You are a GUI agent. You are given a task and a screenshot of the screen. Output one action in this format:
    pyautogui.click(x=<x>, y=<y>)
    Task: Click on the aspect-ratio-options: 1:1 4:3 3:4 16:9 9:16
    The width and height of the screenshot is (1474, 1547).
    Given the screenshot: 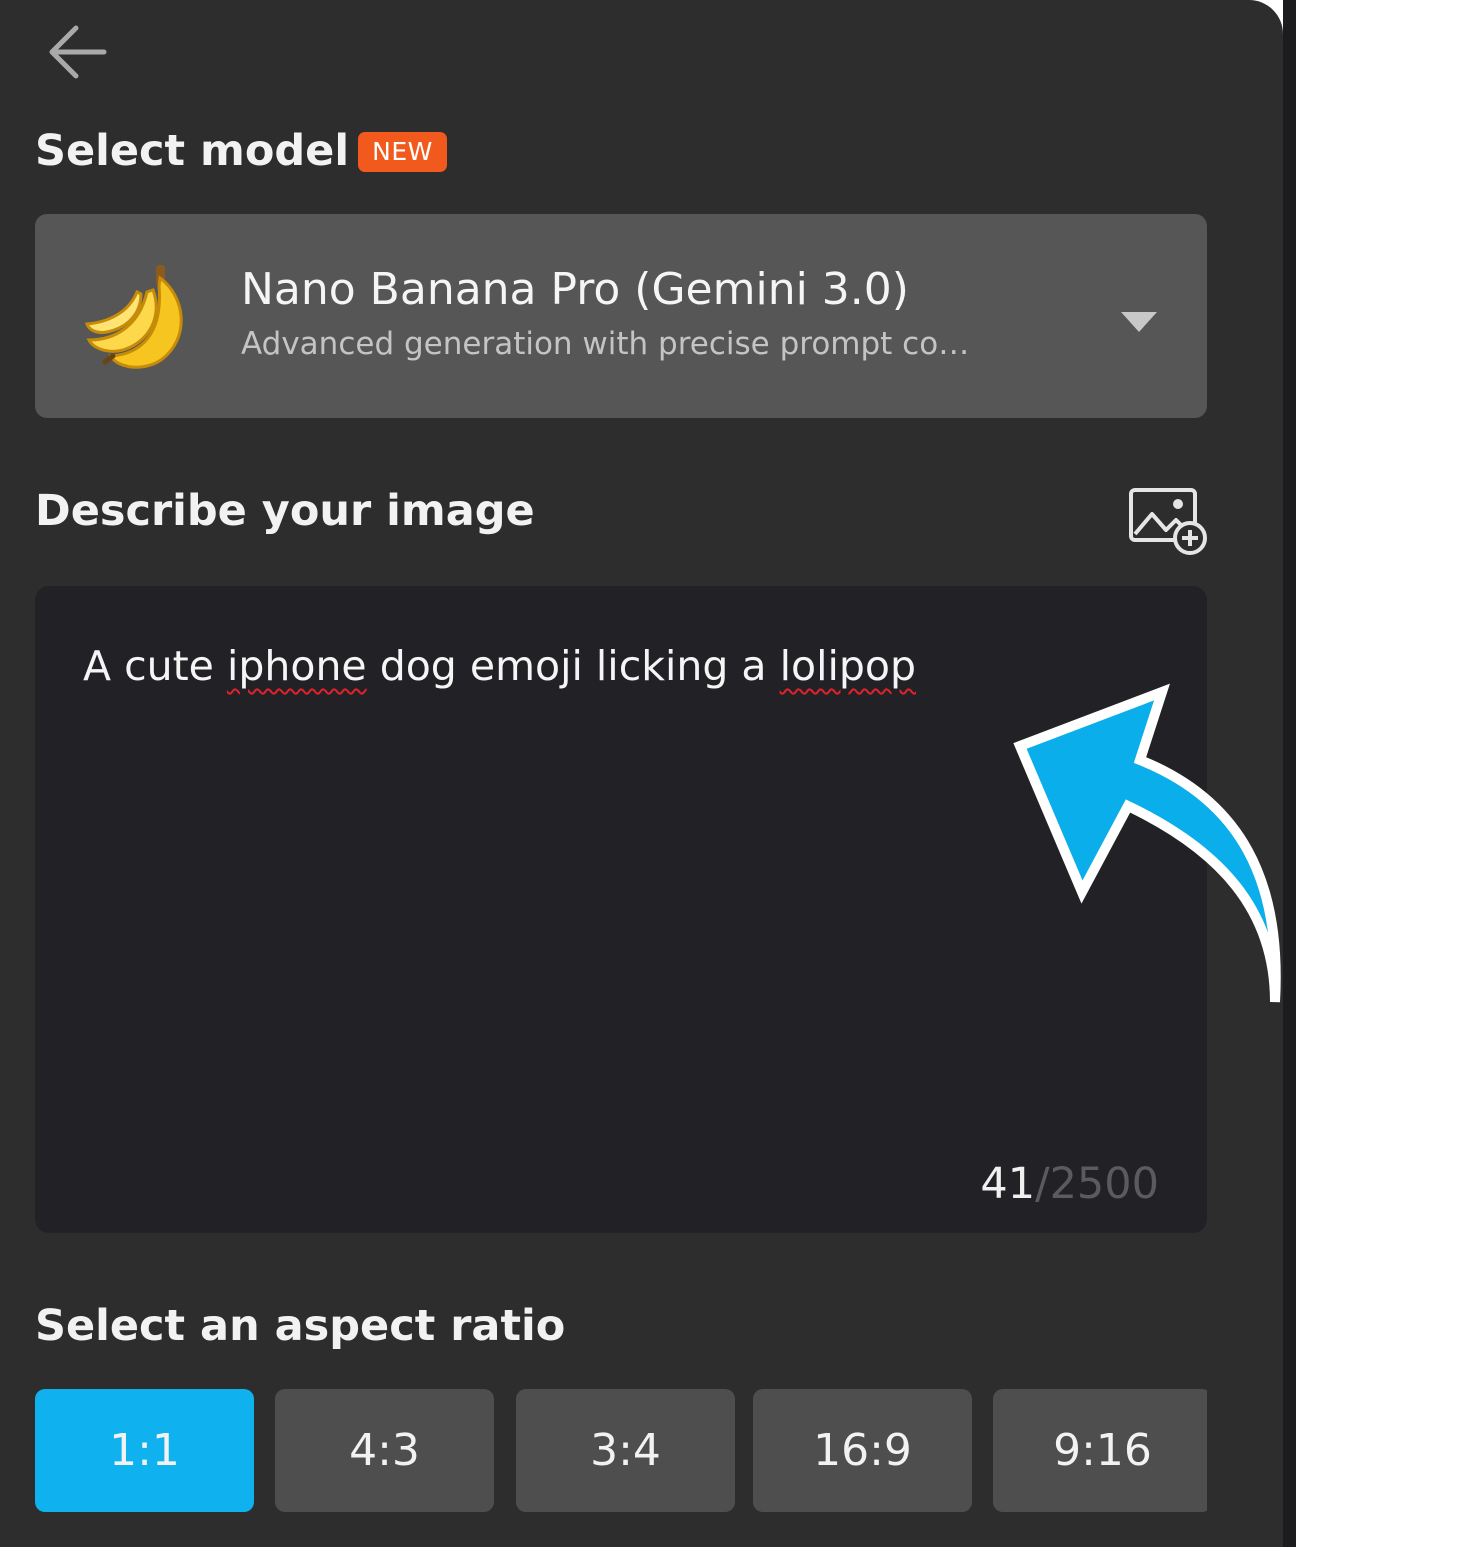 What is the action you would take?
    pyautogui.click(x=621, y=1450)
    